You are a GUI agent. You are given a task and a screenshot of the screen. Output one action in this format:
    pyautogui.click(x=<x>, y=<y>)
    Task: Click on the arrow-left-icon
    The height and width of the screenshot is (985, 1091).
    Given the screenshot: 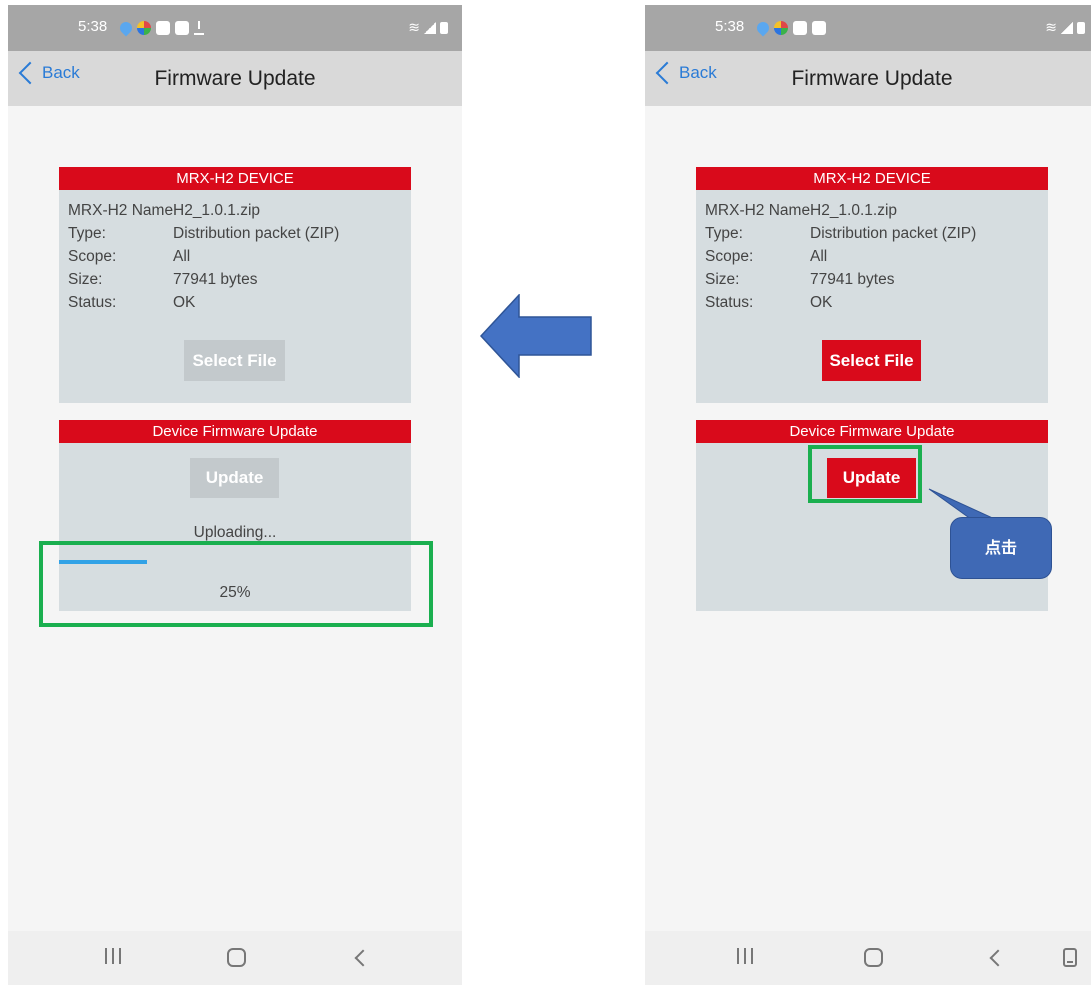 What is the action you would take?
    pyautogui.click(x=536, y=336)
    